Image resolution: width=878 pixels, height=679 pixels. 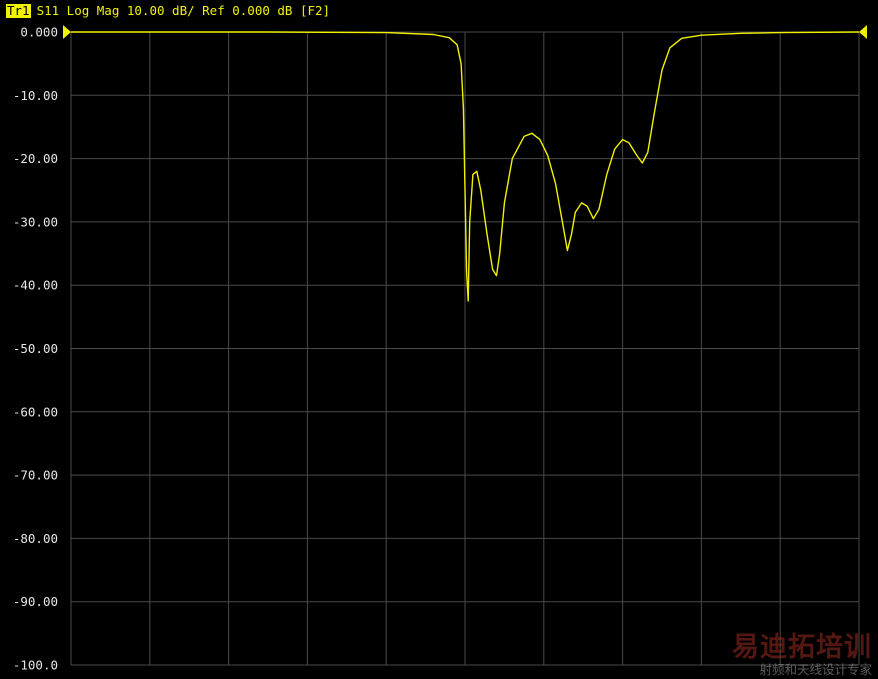 I want to click on y-tick-label: -90.00, so click(x=35, y=601).